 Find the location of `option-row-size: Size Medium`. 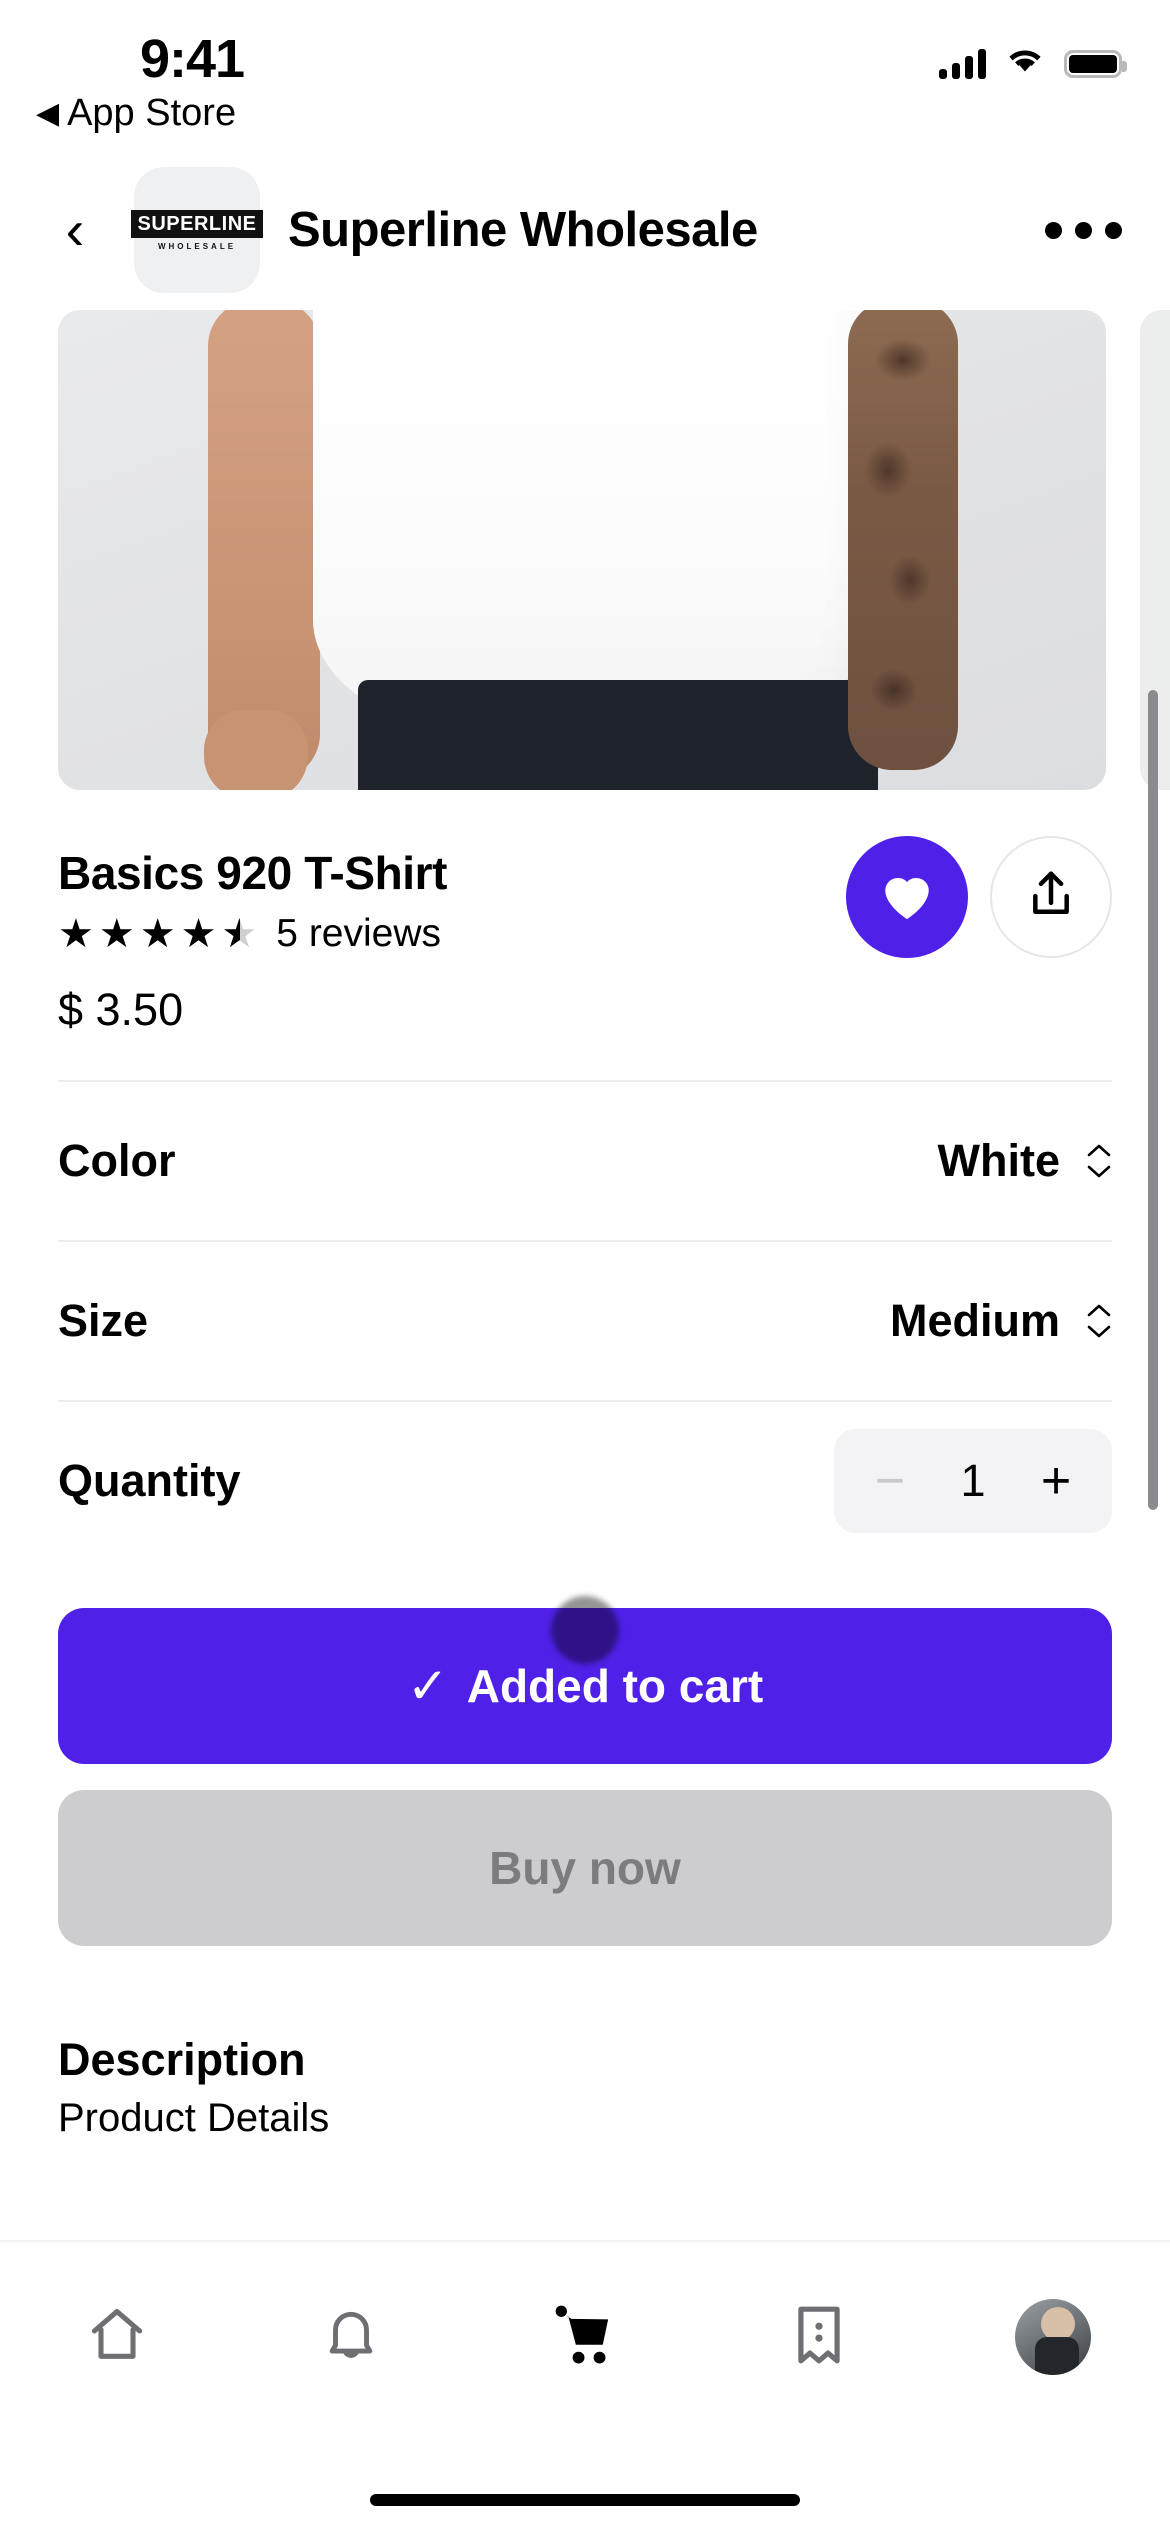

option-row-size: Size Medium is located at coordinates (585, 1320).